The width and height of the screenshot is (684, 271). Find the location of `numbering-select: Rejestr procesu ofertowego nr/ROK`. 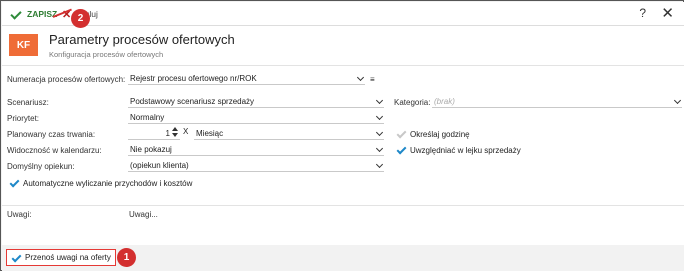

numbering-select: Rejestr procesu ofertowego nr/ROK is located at coordinates (246, 78).